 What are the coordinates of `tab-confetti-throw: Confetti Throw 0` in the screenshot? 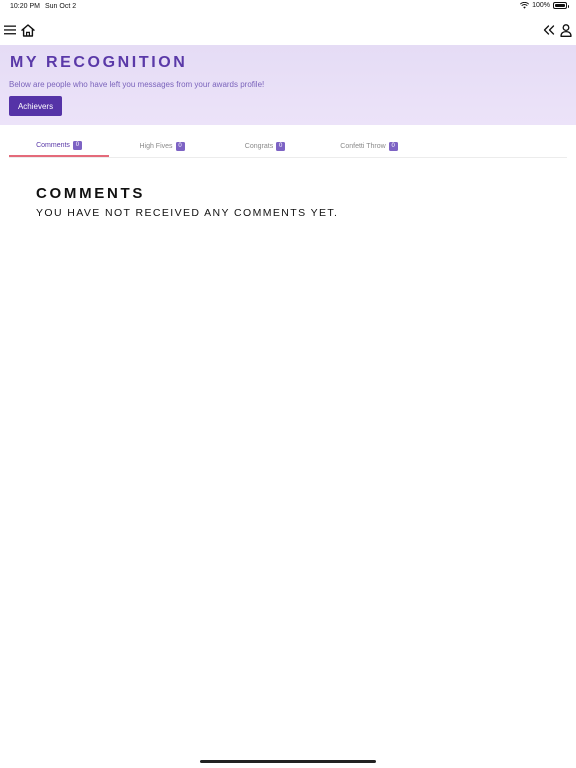 It's located at (369, 146).